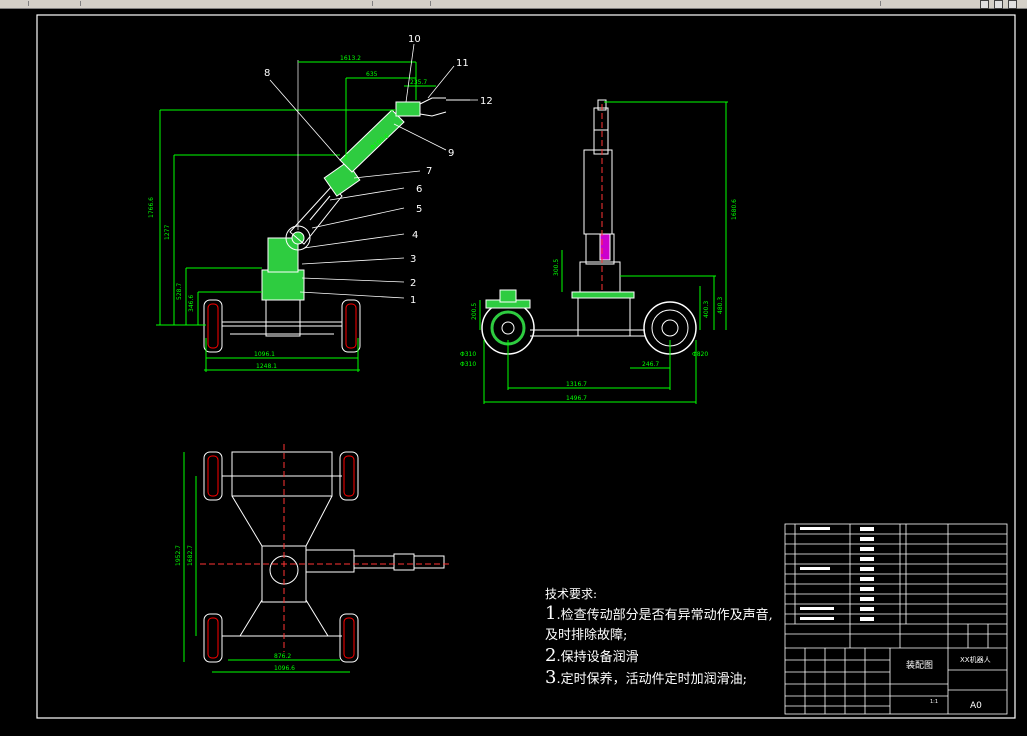  Describe the element at coordinates (266, 366) in the screenshot. I see `dim-label: 1248.1` at that location.